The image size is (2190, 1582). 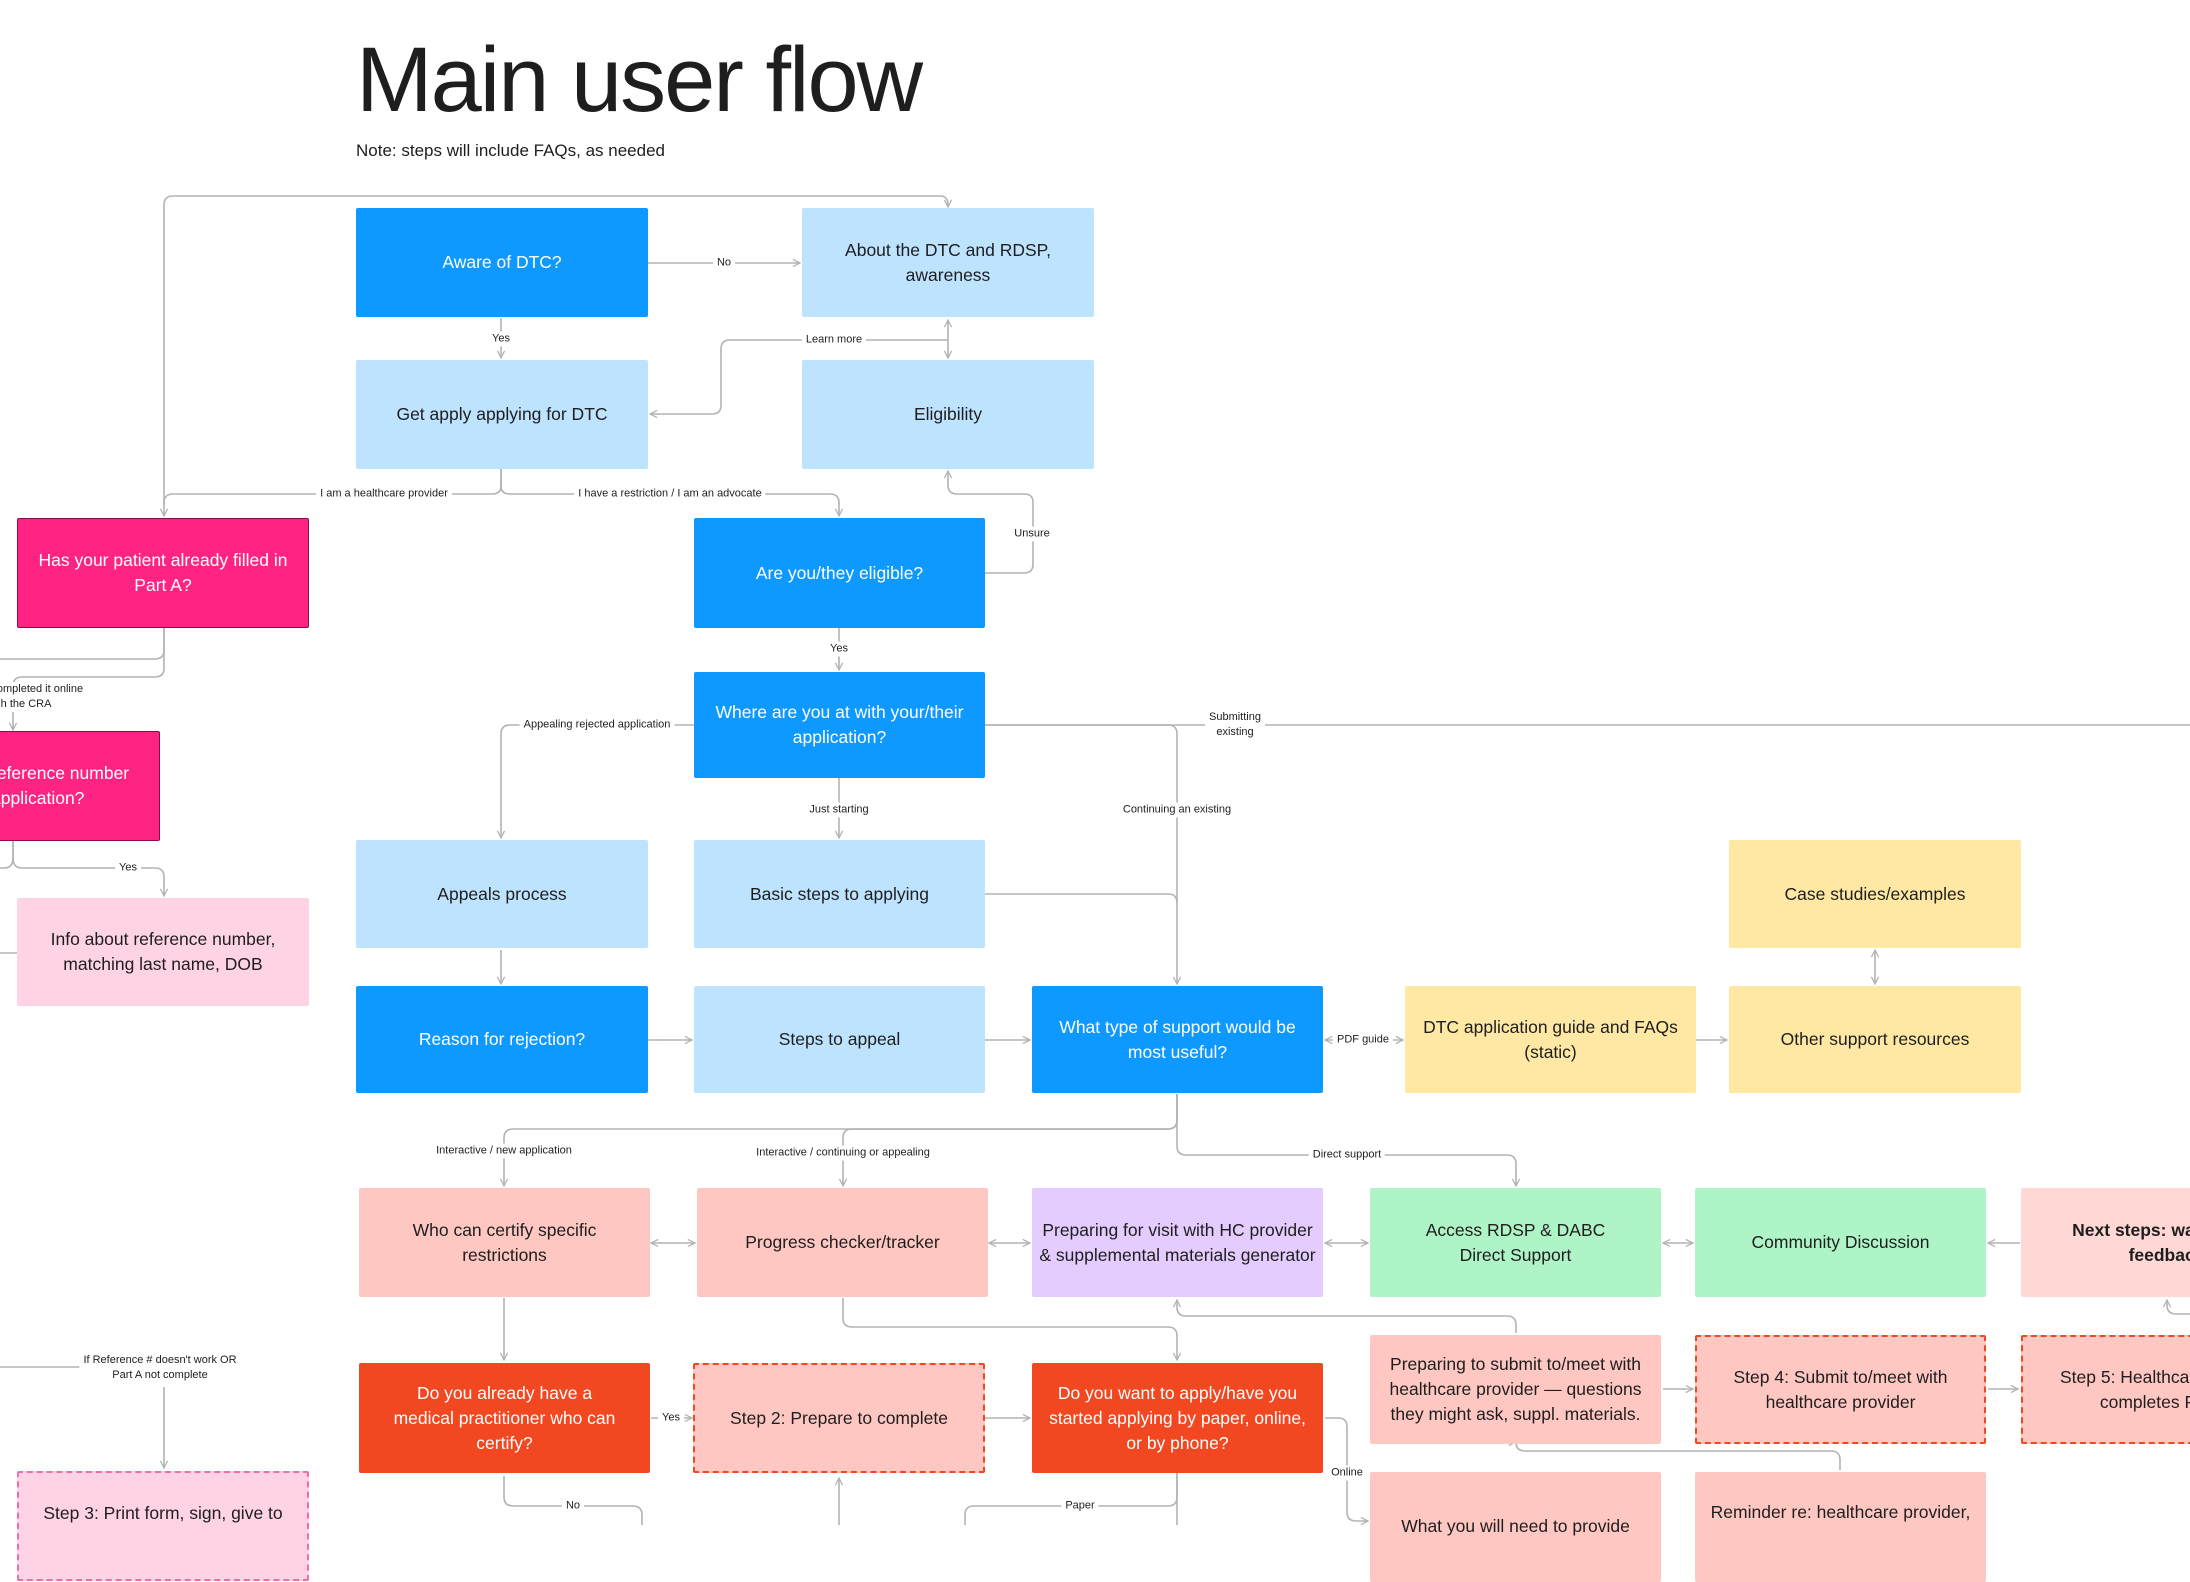 I want to click on node-label: Access RDSP & DABC Direct Support, so click(x=1516, y=1243).